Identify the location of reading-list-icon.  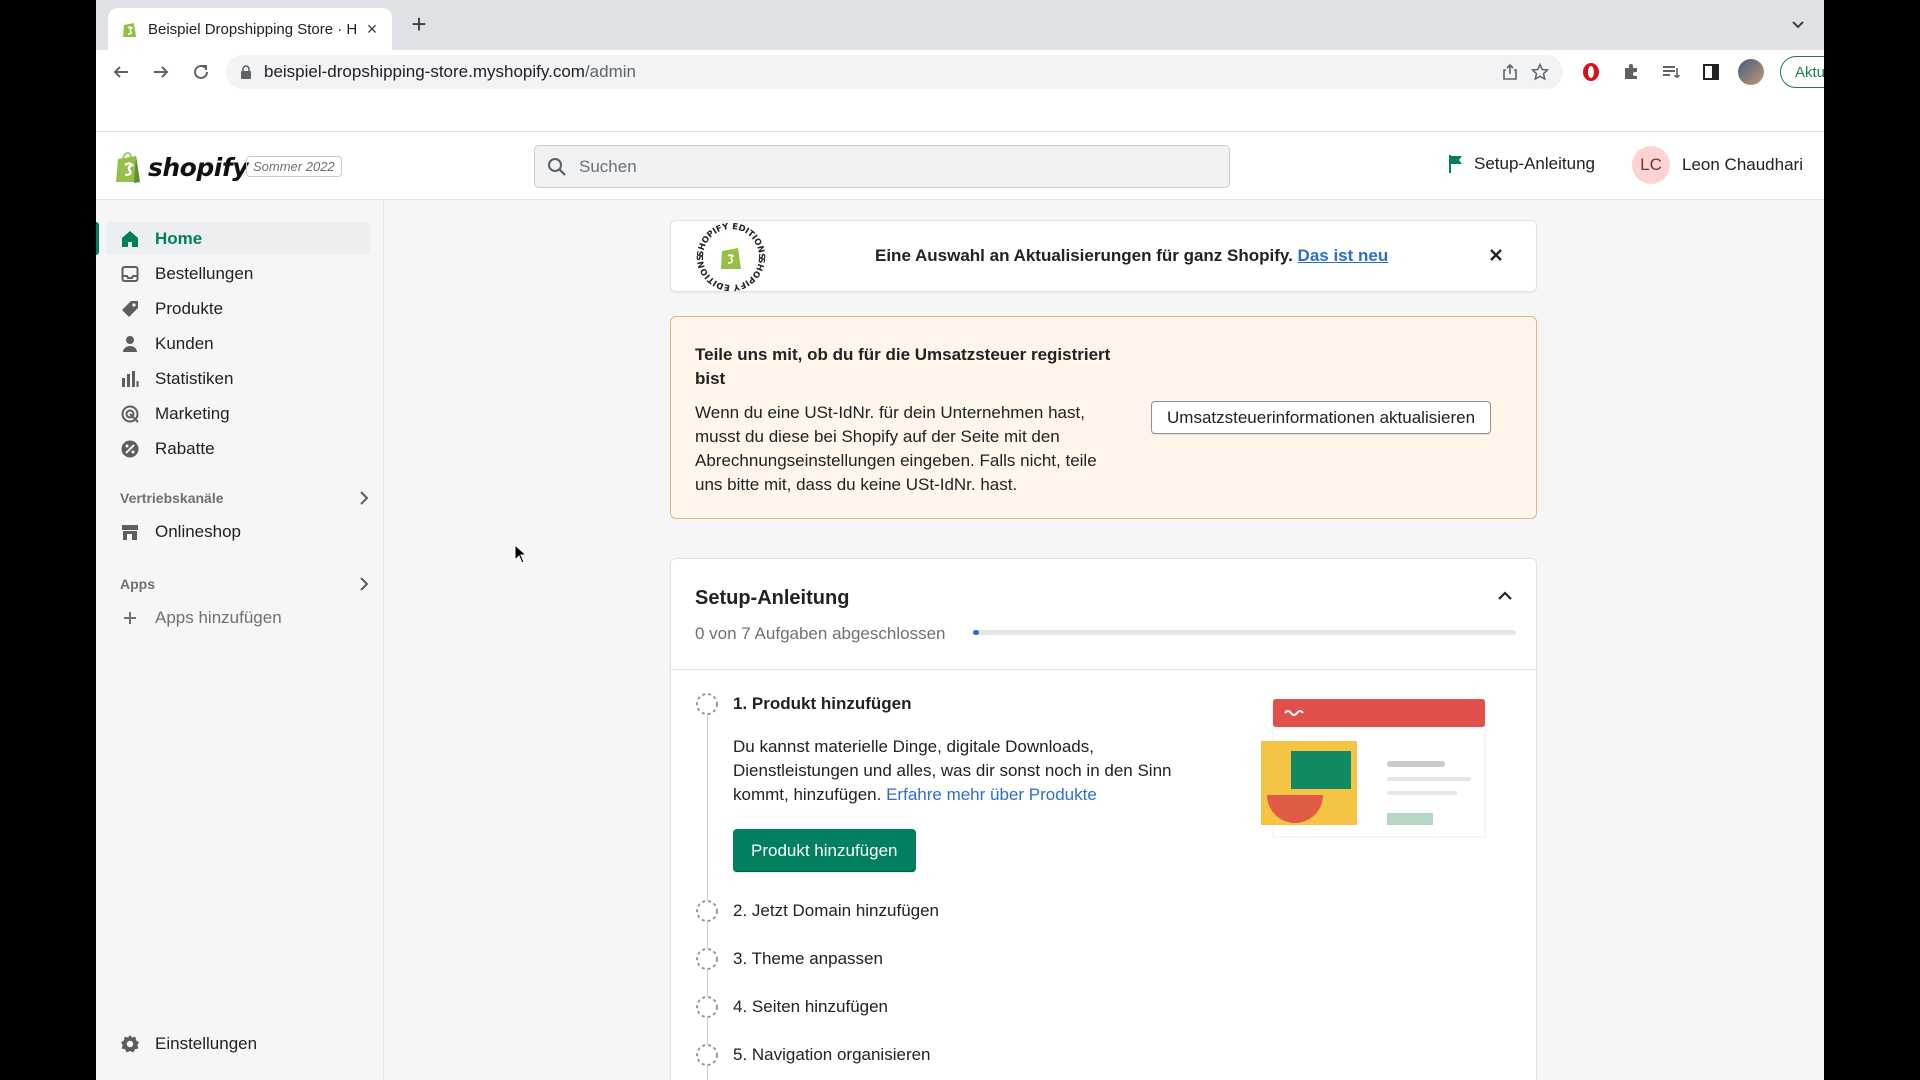
(1671, 72).